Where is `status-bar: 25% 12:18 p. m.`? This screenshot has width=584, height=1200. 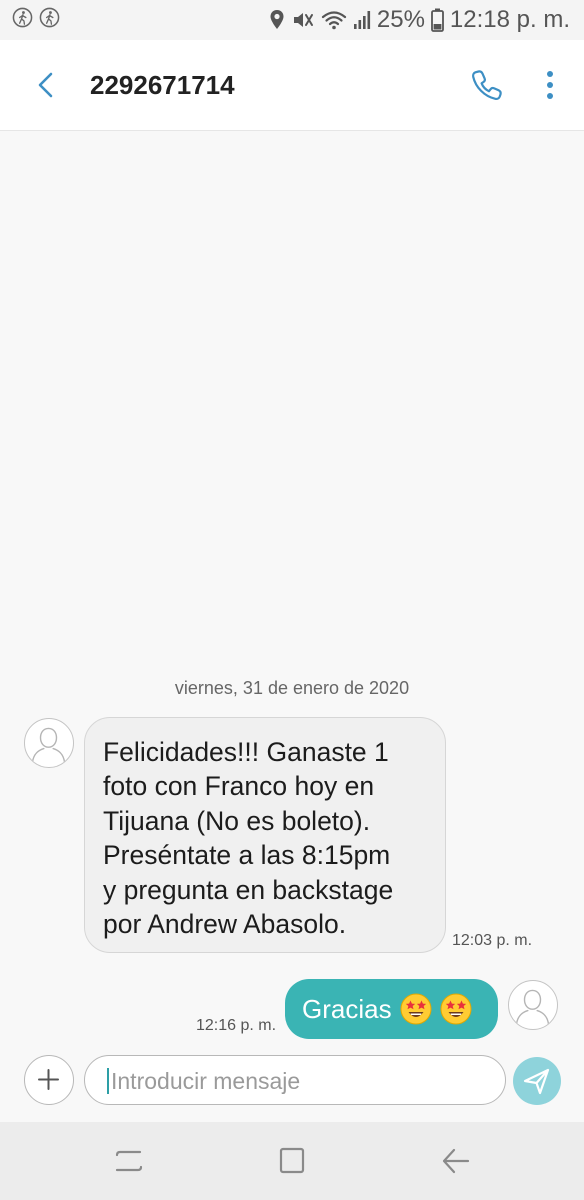 status-bar: 25% 12:18 p. m. is located at coordinates (292, 20).